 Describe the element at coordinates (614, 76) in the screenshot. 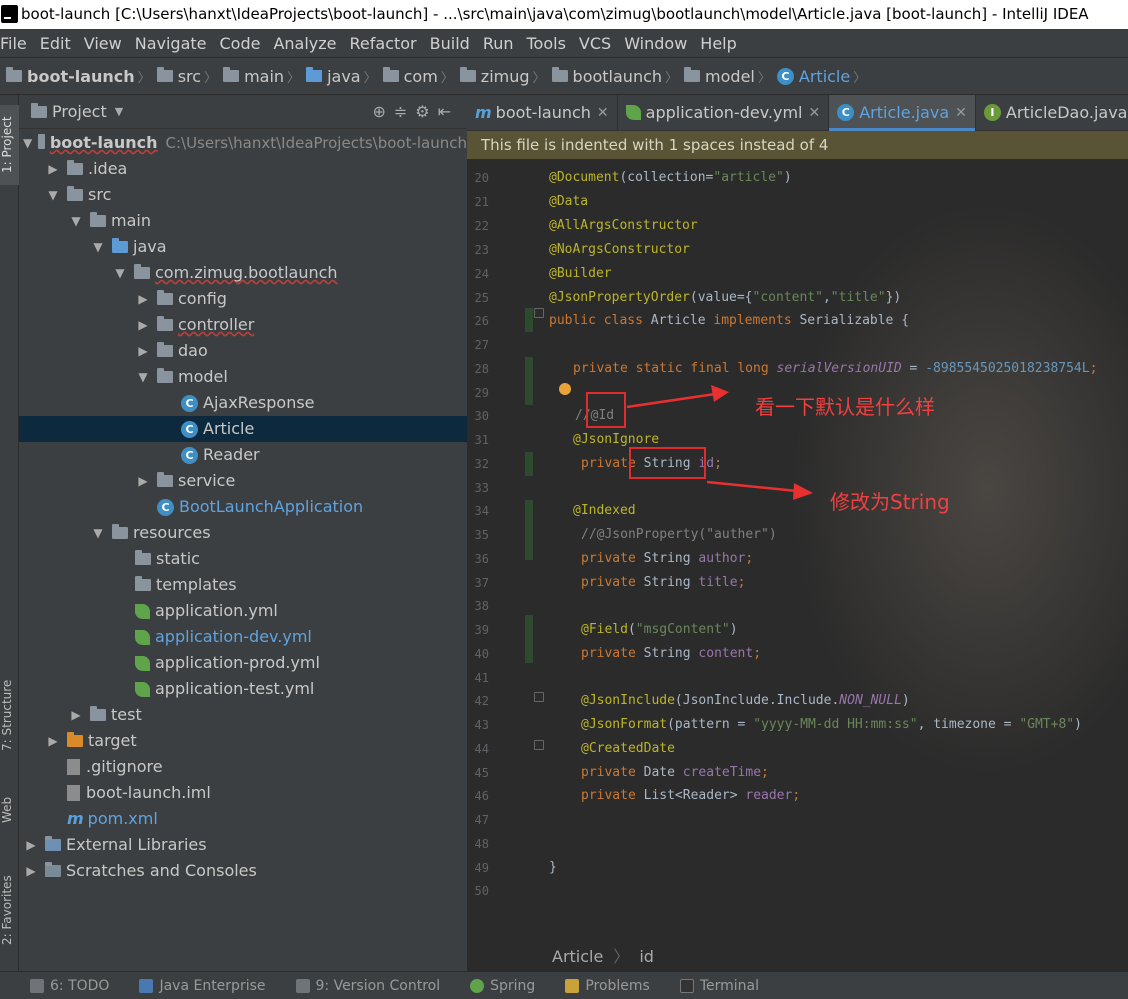

I see `breadcrumb-bootlaunch: bootlaunch 〉` at that location.